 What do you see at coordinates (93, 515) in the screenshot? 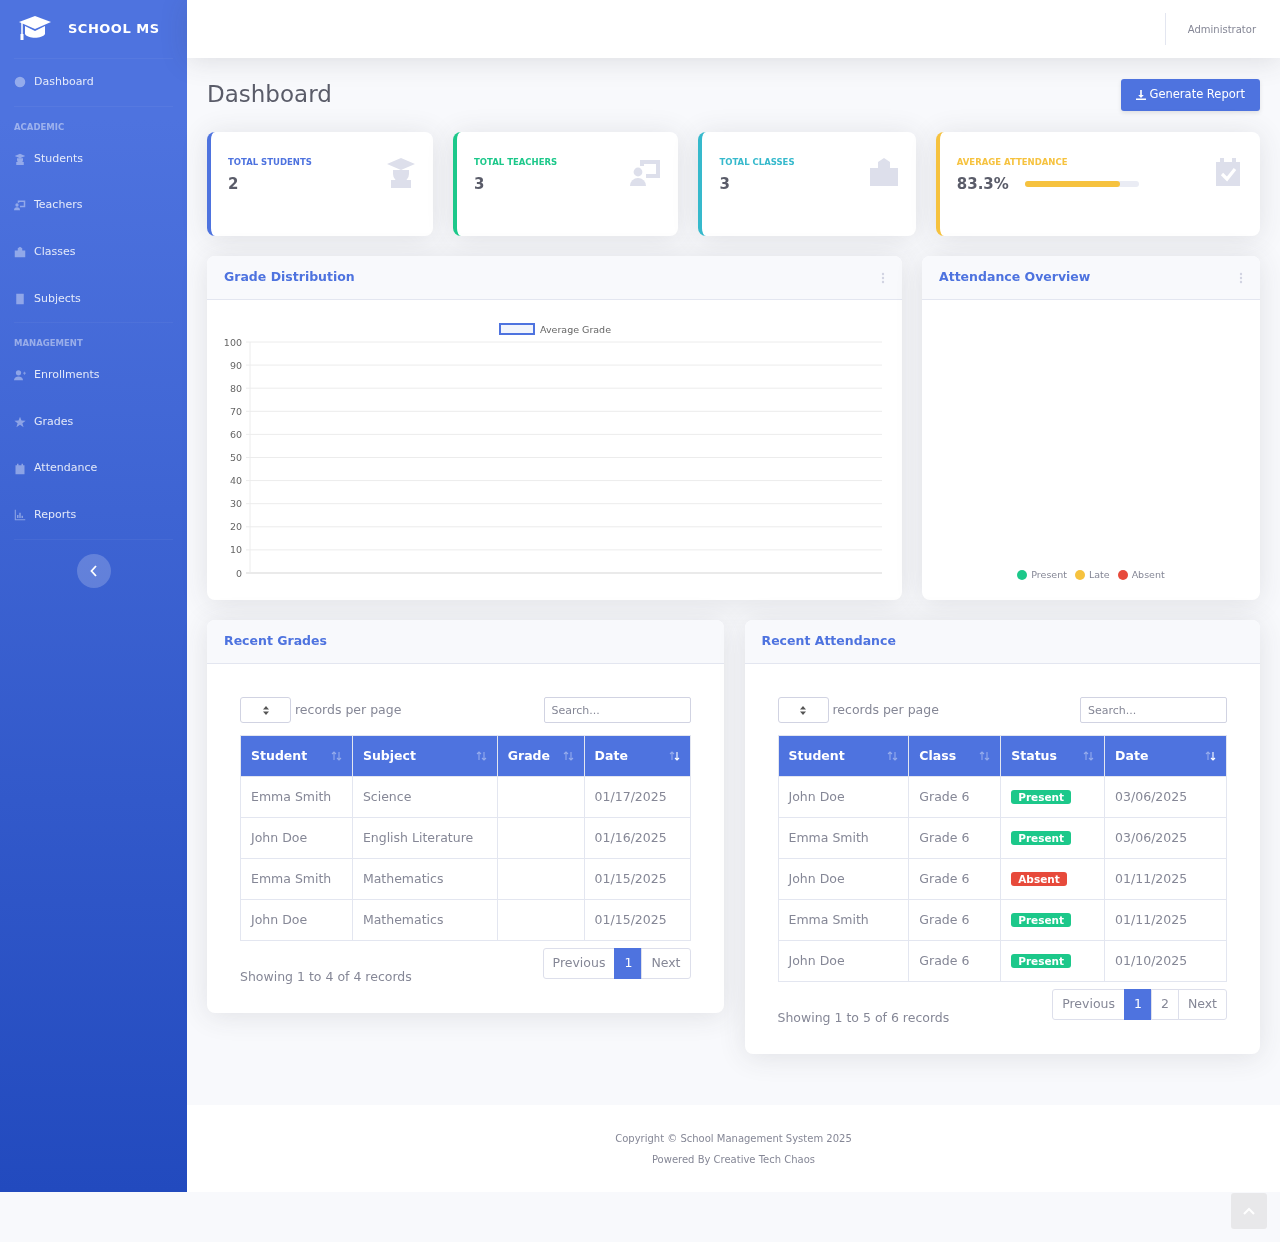
I see `nav-link: Reports` at bounding box center [93, 515].